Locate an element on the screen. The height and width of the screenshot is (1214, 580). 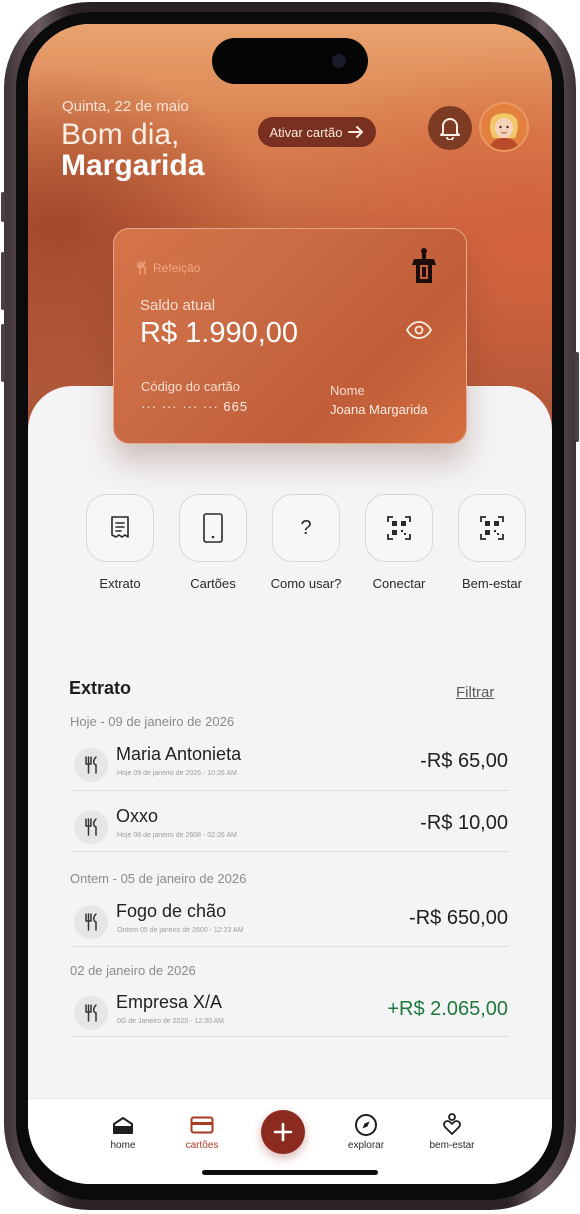
home-icon is located at coordinates (123, 1125).